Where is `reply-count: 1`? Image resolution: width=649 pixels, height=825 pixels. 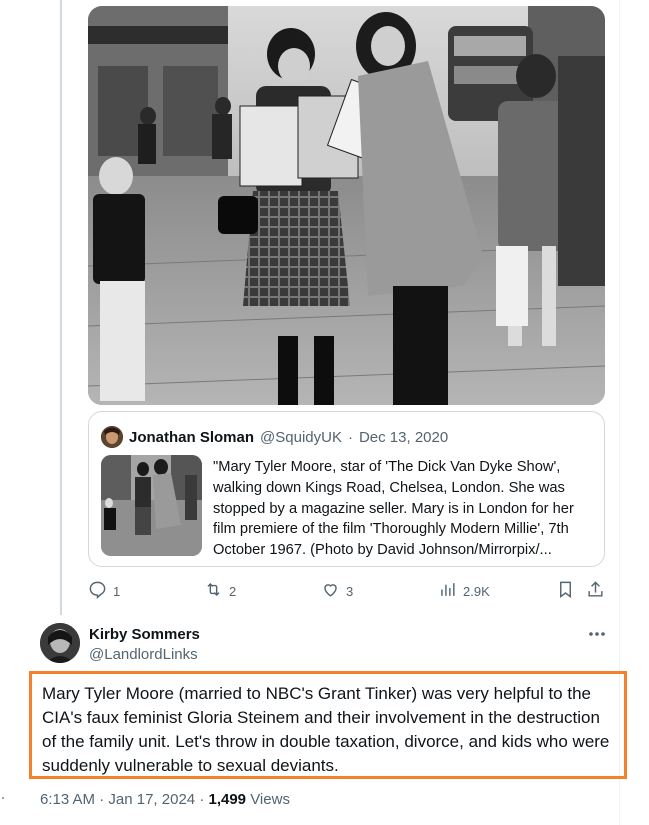 reply-count: 1 is located at coordinates (117, 591).